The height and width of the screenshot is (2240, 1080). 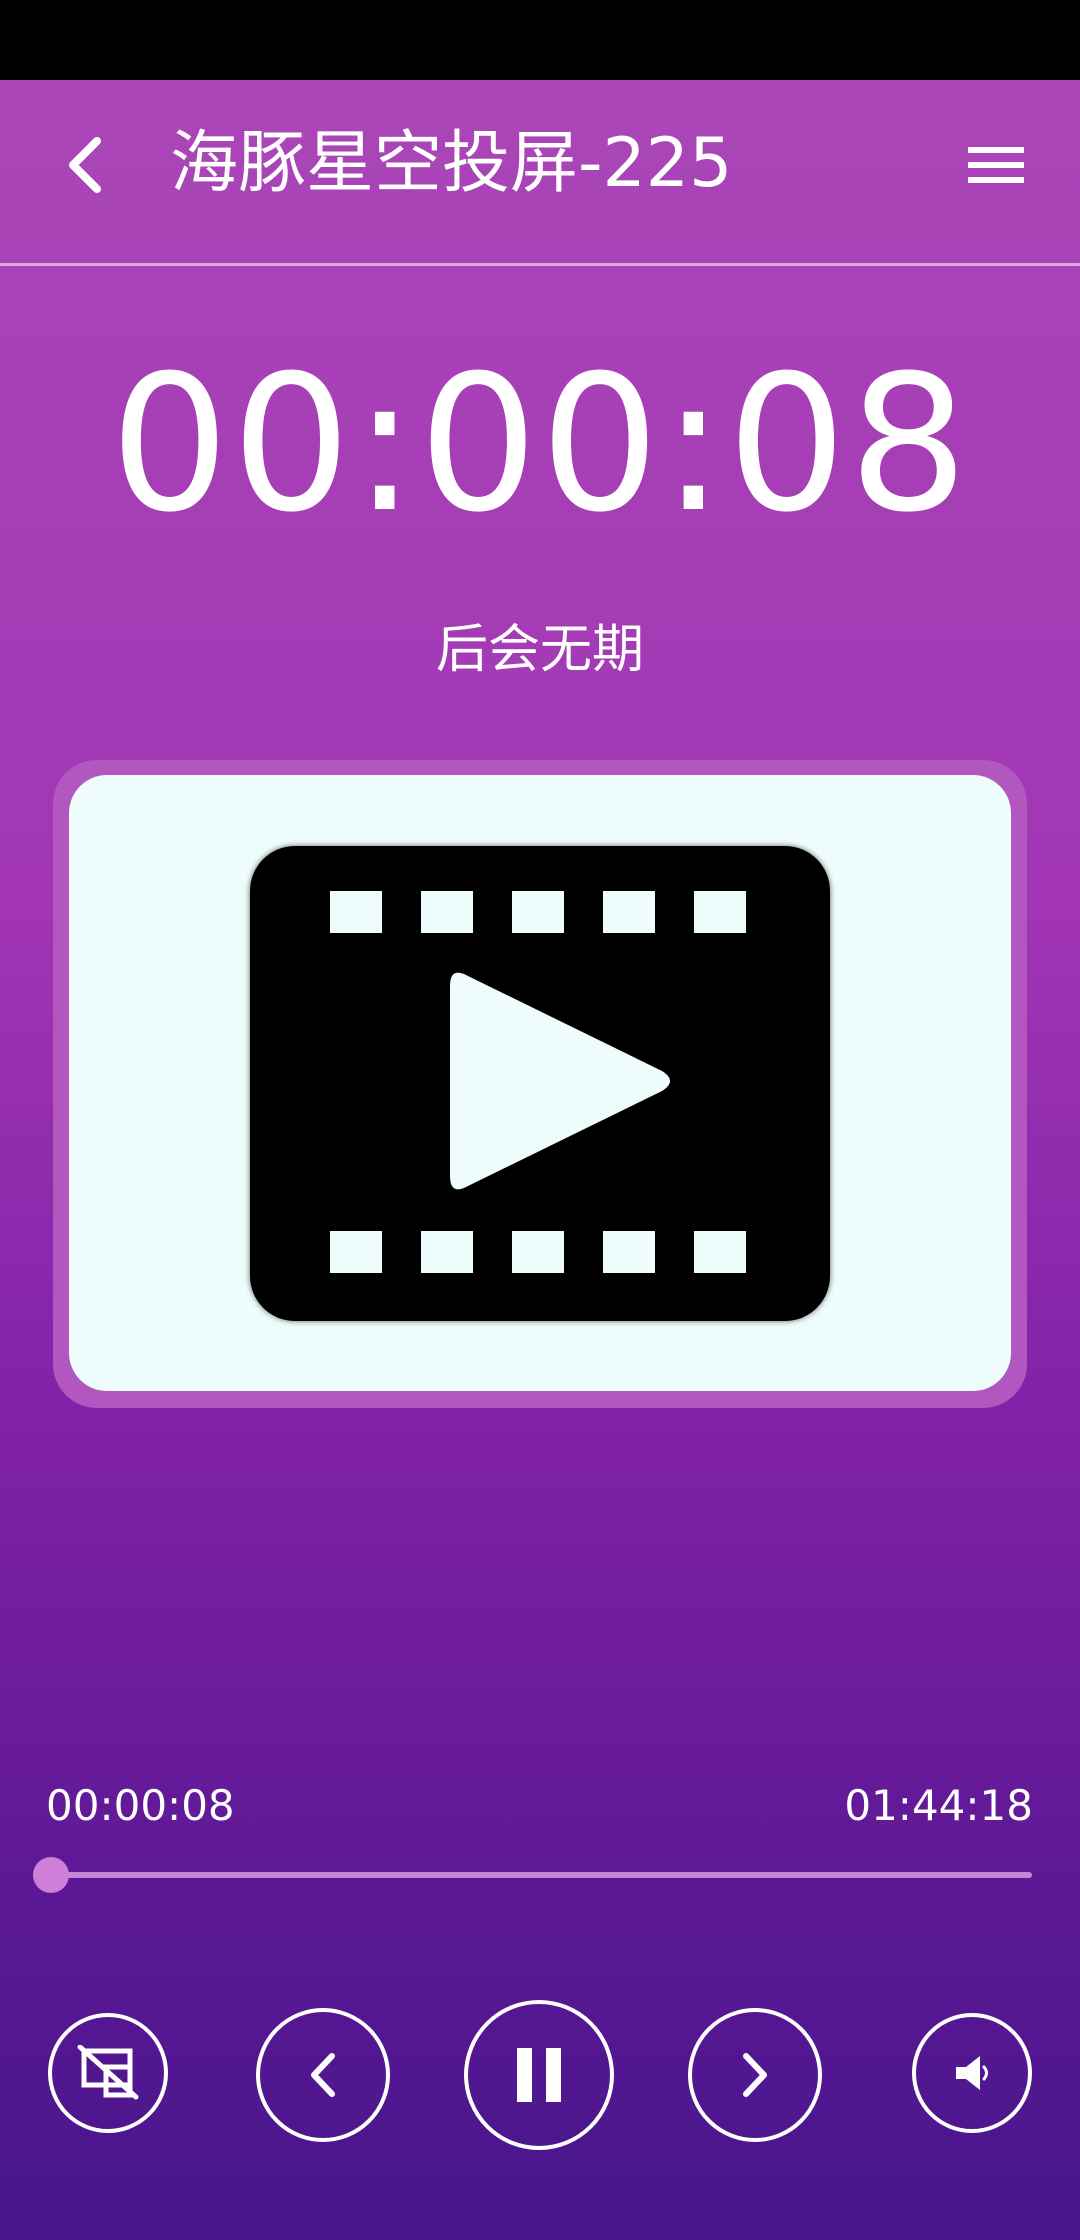 I want to click on top-bar: 海豚星空投屏-225, so click(x=540, y=172).